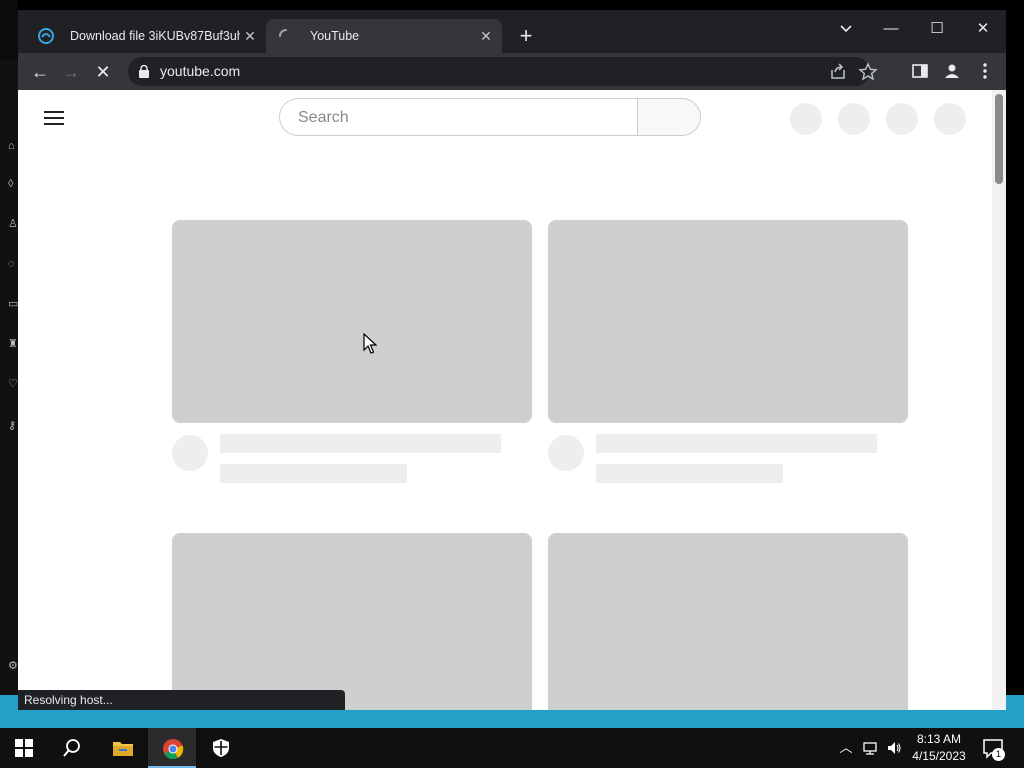 The height and width of the screenshot is (768, 1024). What do you see at coordinates (939, 756) in the screenshot?
I see `clock-date: 4/15/2023` at bounding box center [939, 756].